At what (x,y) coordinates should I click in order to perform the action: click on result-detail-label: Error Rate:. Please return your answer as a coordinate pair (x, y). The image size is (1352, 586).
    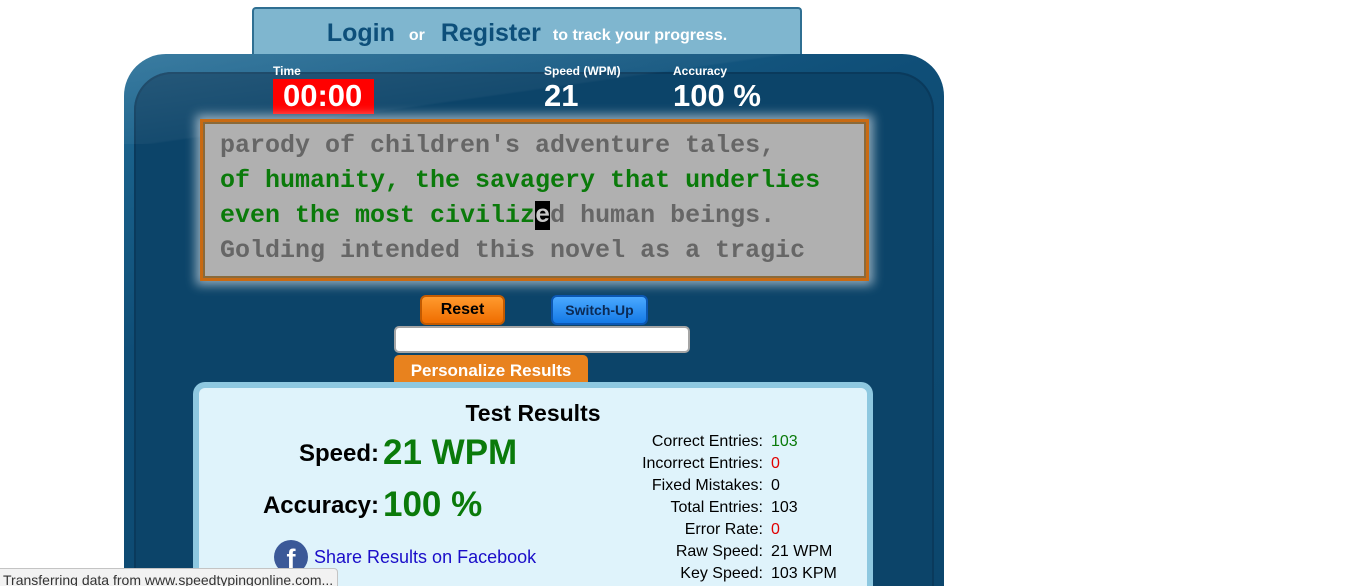
    Looking at the image, I should click on (723, 529).